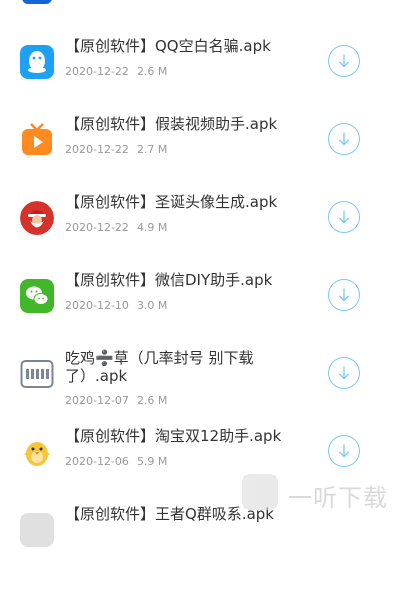 Image resolution: width=400 pixels, height=591 pixels. What do you see at coordinates (152, 227) in the screenshot?
I see `item-size: 4.9 M` at bounding box center [152, 227].